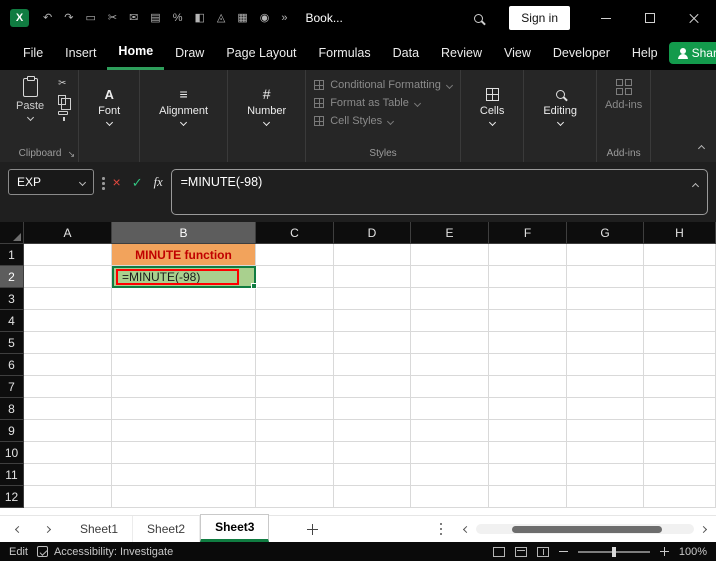 The image size is (716, 561). What do you see at coordinates (450, 453) in the screenshot?
I see `cell-E10` at bounding box center [450, 453].